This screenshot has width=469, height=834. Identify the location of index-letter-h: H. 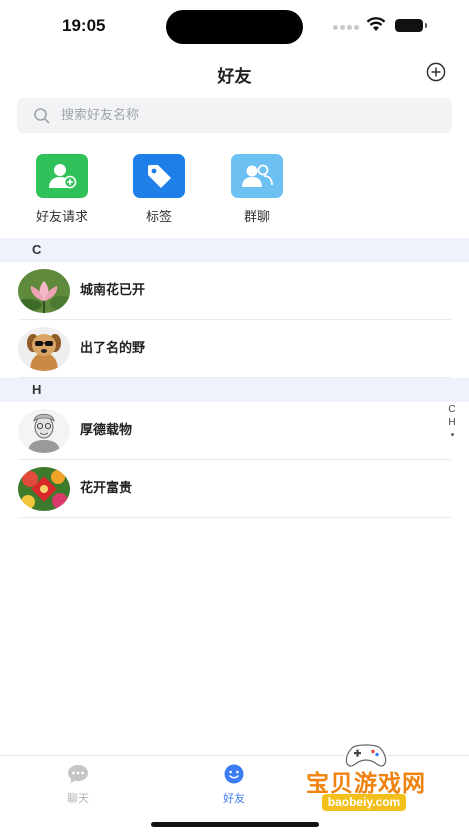
(452, 422).